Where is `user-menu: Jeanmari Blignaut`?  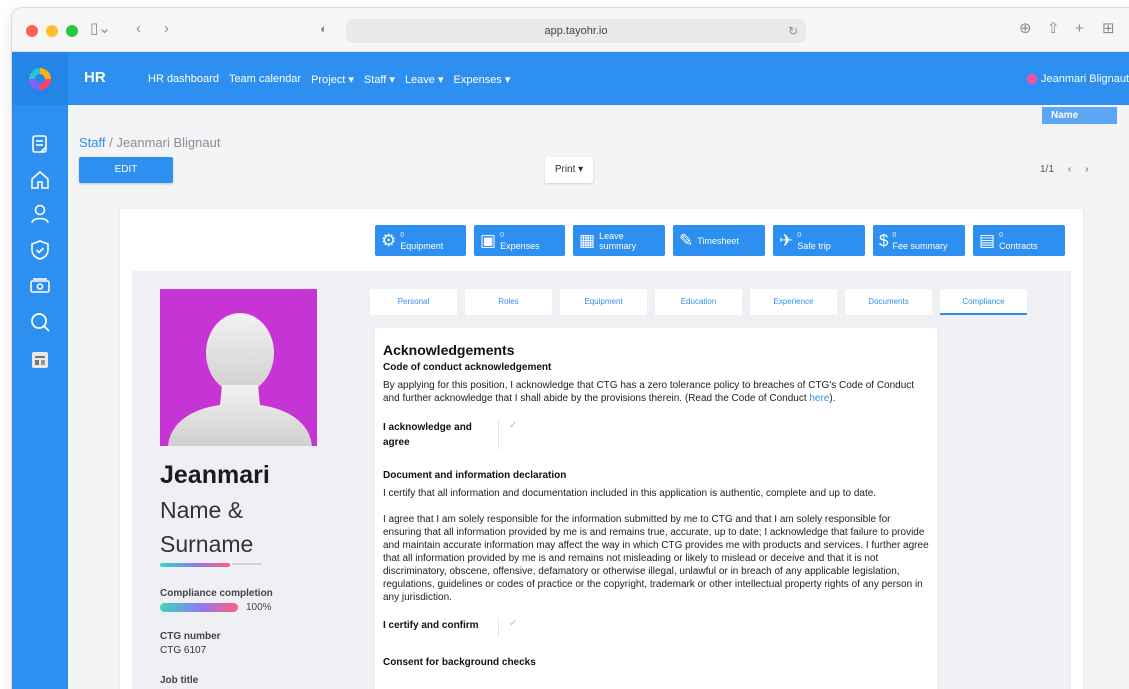 user-menu: Jeanmari Blignaut is located at coordinates (1078, 79).